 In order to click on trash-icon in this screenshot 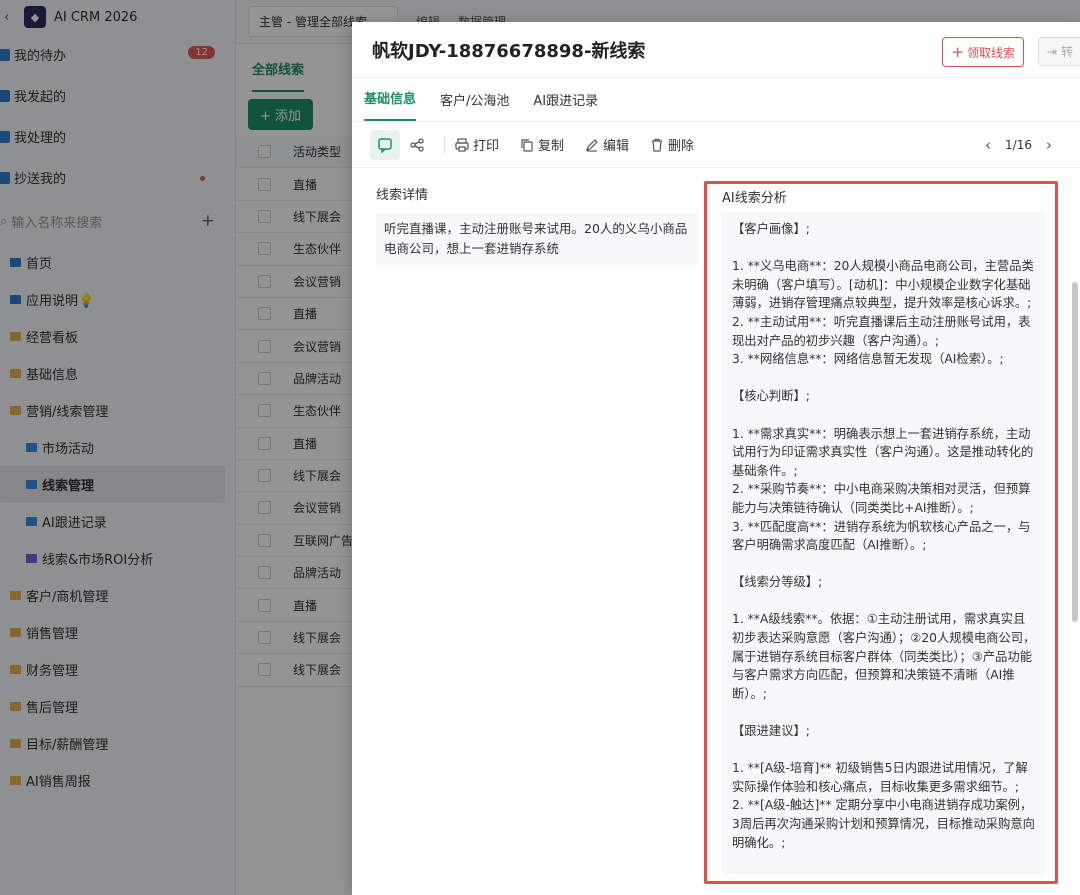, I will do `click(657, 145)`.